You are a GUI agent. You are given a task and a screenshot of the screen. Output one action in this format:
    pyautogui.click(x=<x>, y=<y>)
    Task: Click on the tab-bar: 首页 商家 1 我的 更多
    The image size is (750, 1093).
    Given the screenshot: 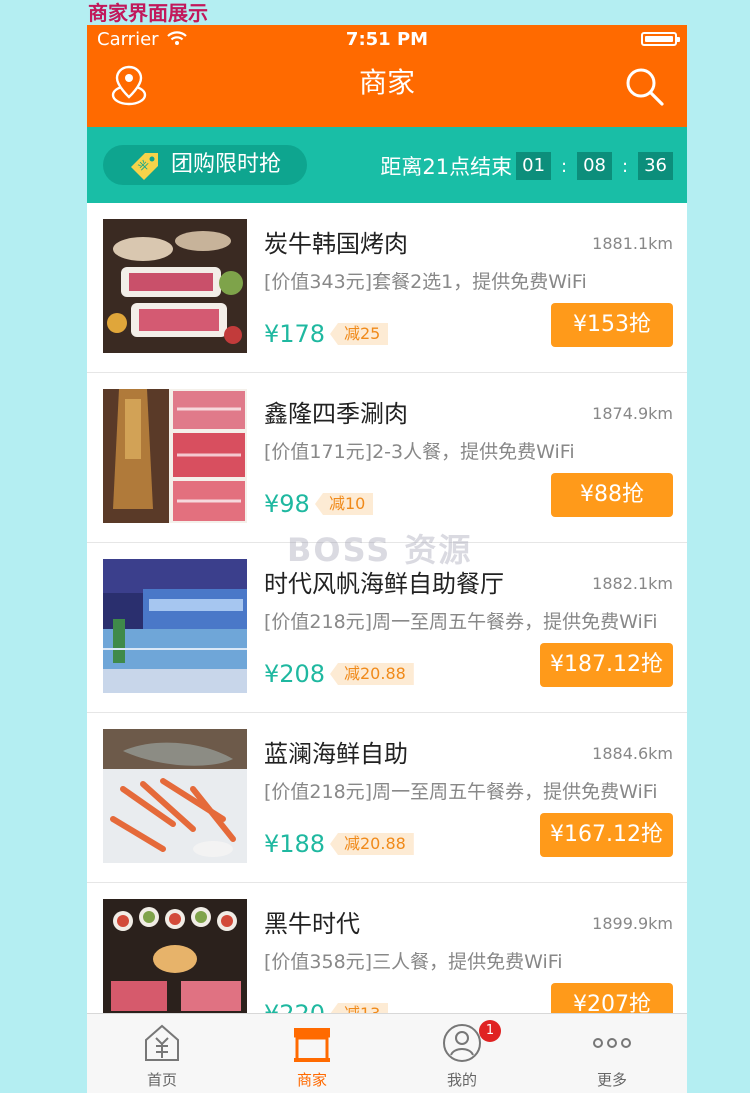 What is the action you would take?
    pyautogui.click(x=387, y=1053)
    